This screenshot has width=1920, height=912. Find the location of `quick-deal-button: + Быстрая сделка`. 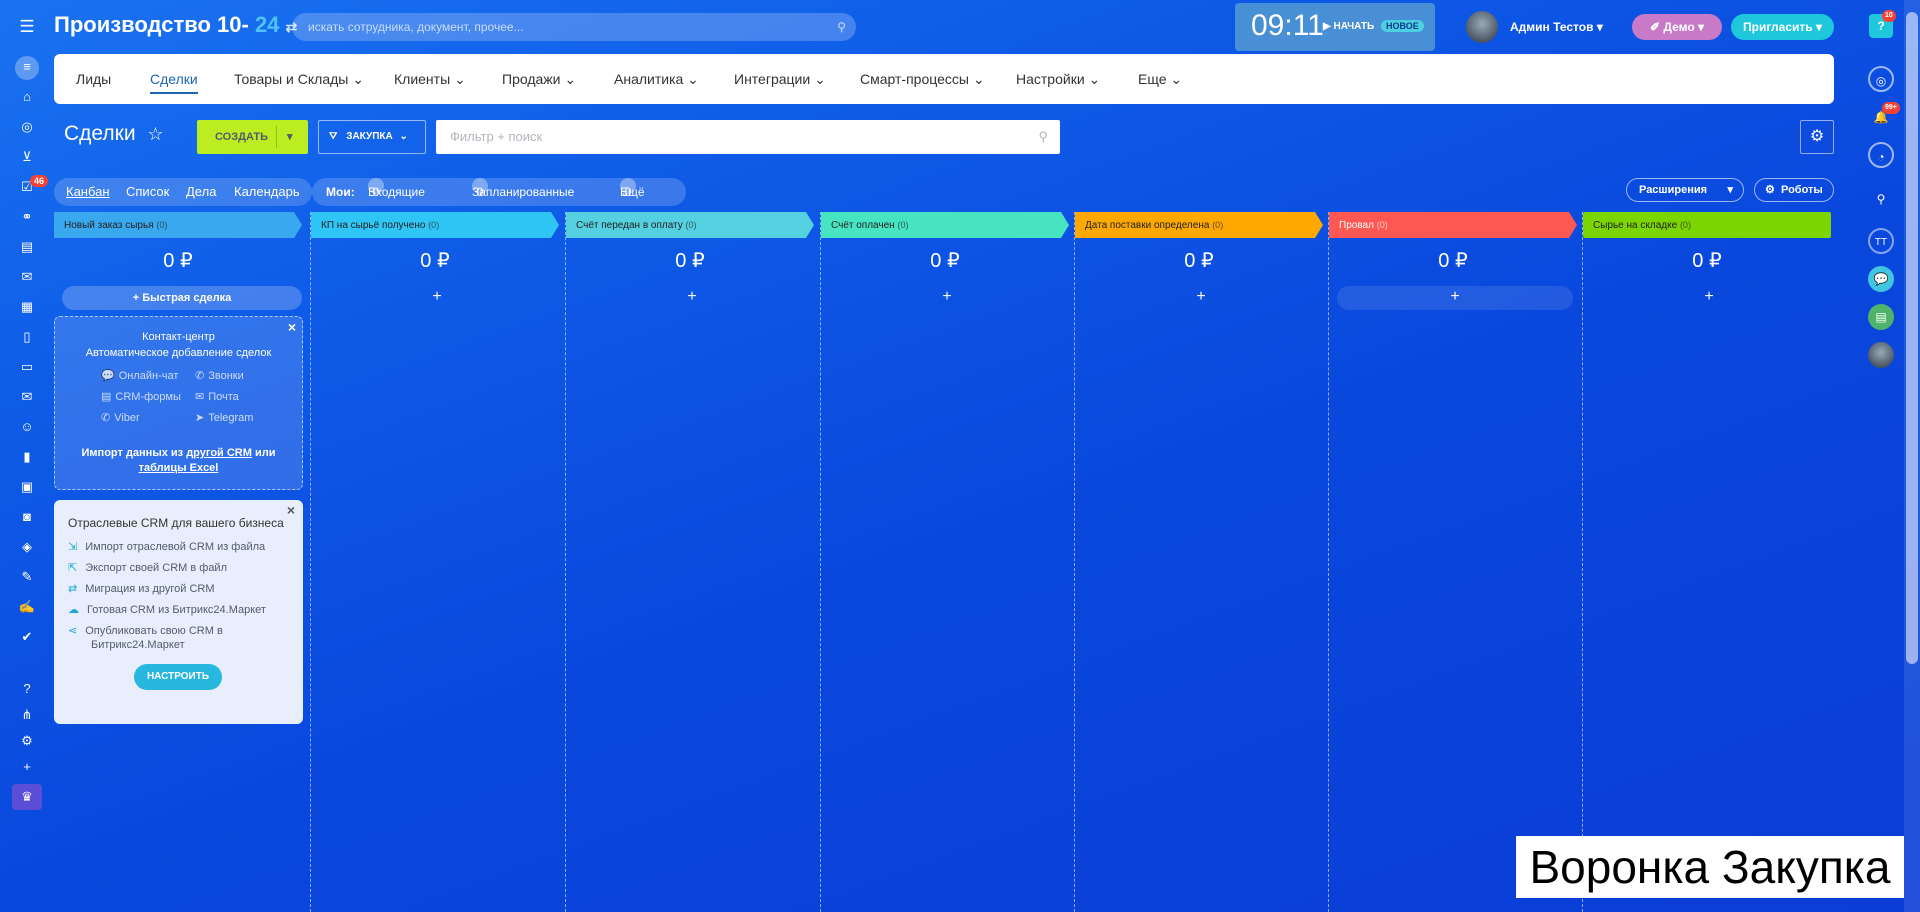

quick-deal-button: + Быстрая сделка is located at coordinates (182, 298).